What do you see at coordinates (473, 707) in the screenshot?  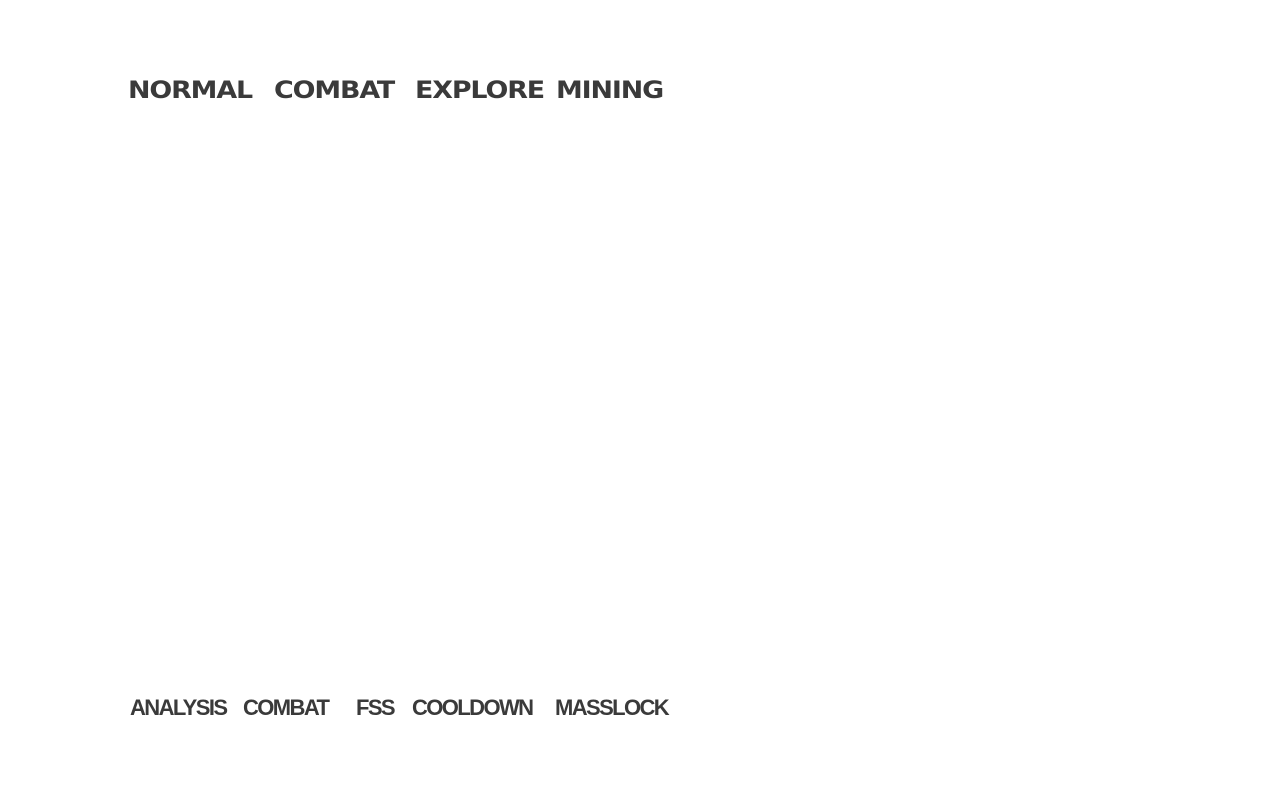 I see `status-cooldown: COOLDOWN` at bounding box center [473, 707].